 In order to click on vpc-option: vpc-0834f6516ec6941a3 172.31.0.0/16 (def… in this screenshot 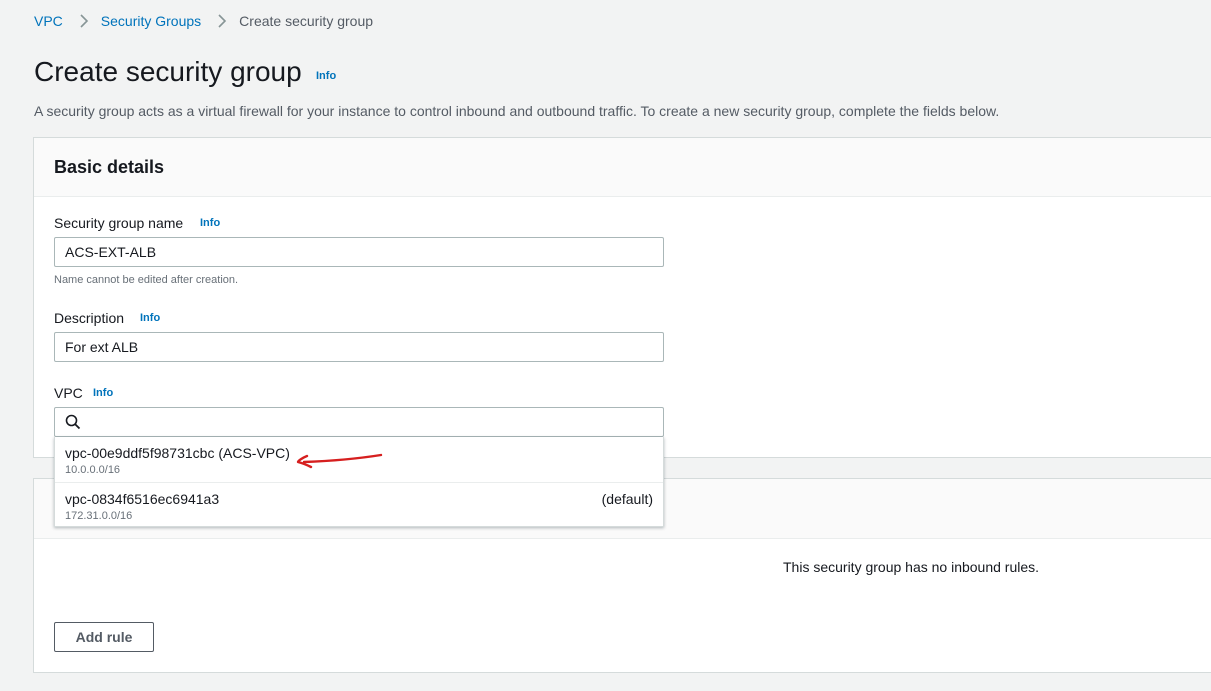, I will do `click(359, 504)`.